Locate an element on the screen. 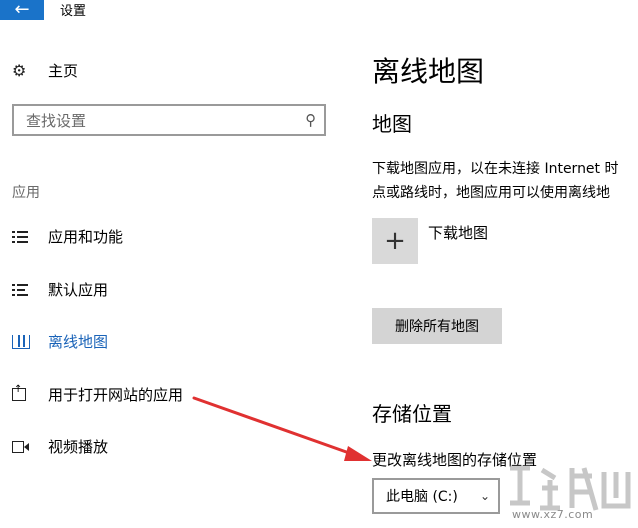 The width and height of the screenshot is (638, 528). sidebar-item-apps-features: 应用和功能 is located at coordinates (67, 236).